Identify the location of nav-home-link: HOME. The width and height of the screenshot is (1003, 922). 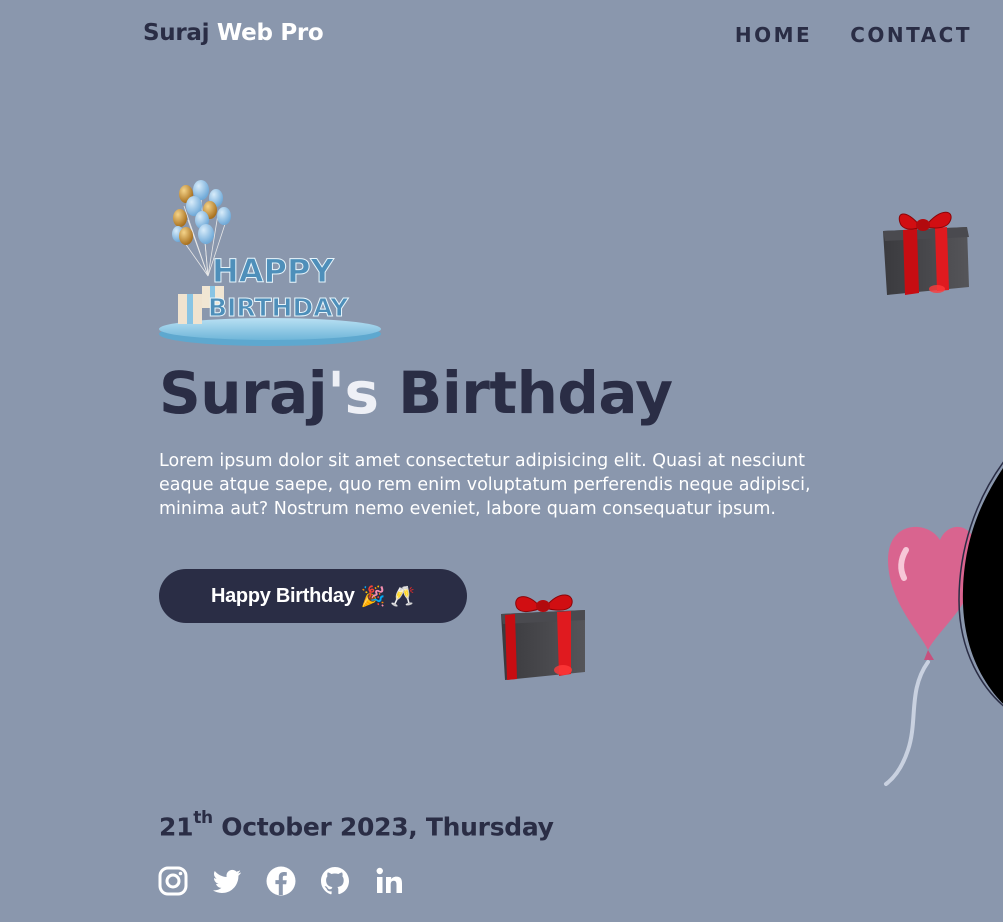
(773, 35).